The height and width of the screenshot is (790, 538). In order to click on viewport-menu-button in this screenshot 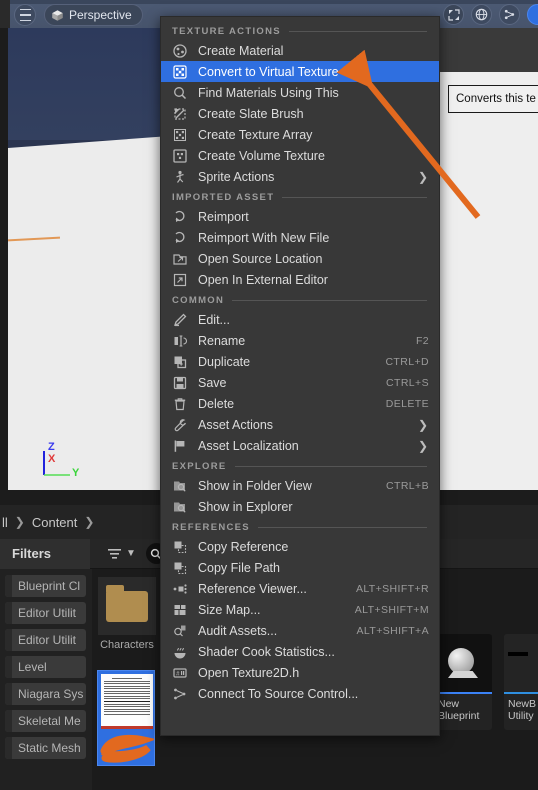, I will do `click(25, 15)`.